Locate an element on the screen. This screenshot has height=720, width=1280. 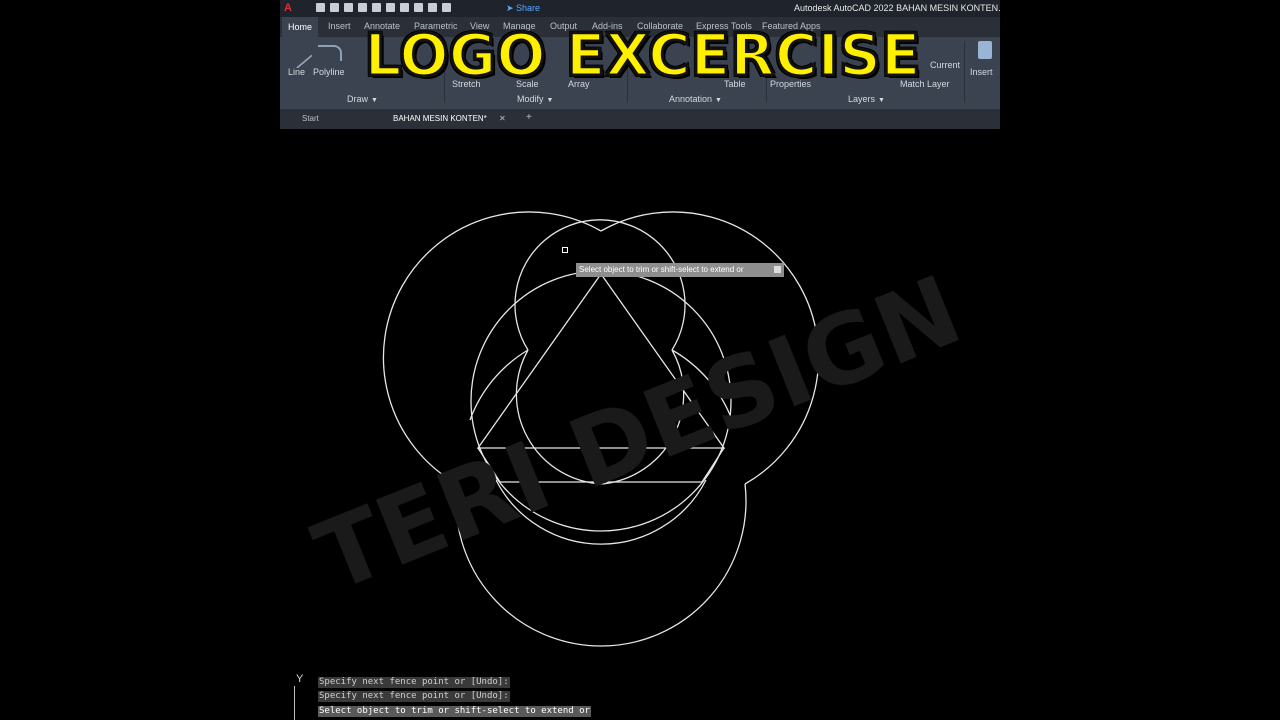
ucs-y-axis-label: Y is located at coordinates (300, 679).